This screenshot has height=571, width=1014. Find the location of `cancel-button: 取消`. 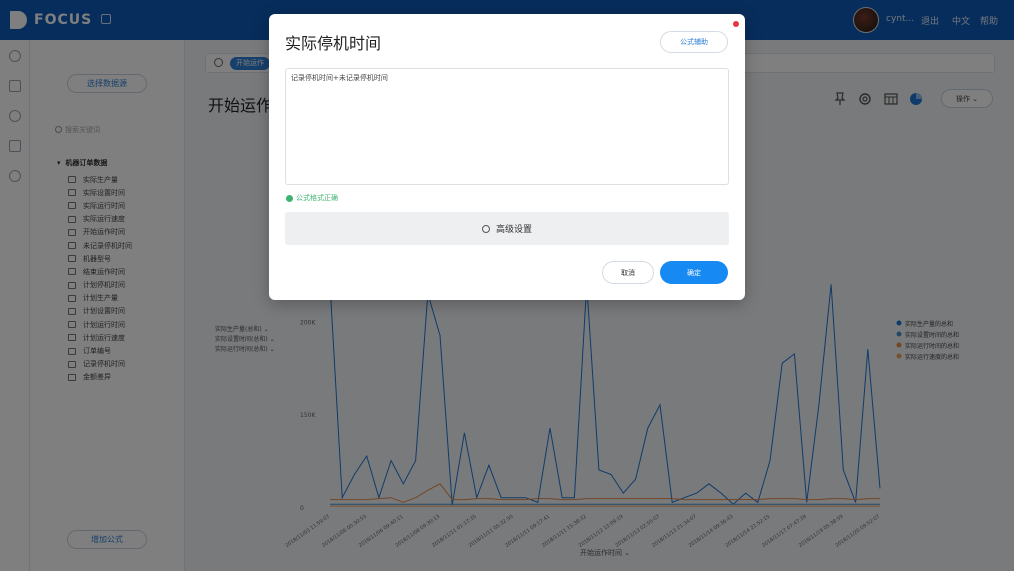

cancel-button: 取消 is located at coordinates (628, 272).